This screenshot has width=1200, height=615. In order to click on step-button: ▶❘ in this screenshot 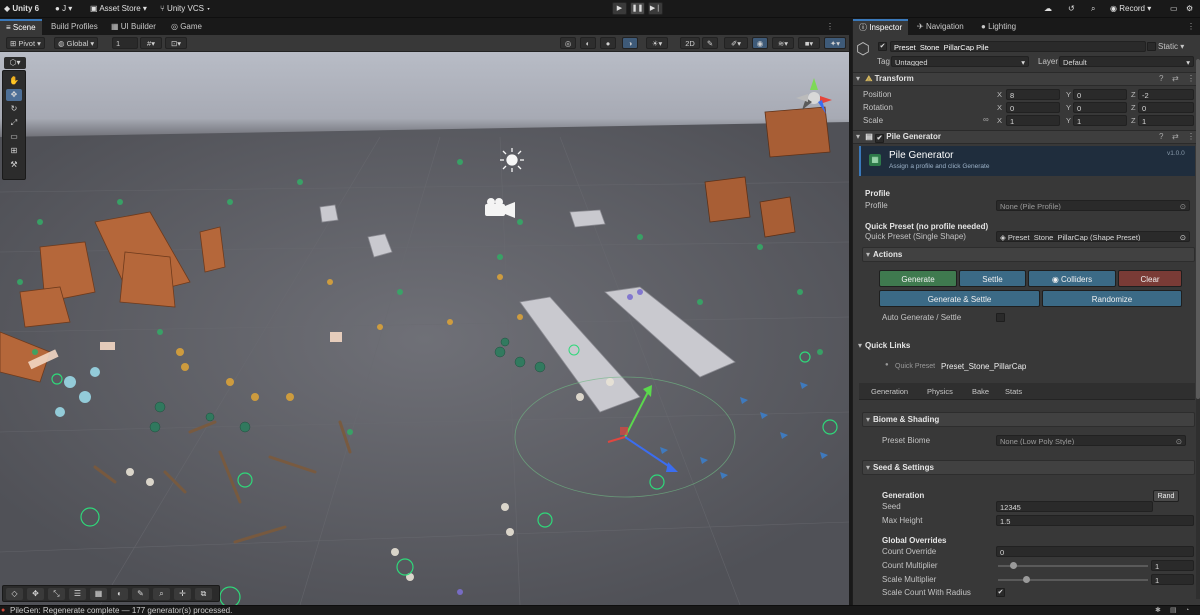, I will do `click(655, 8)`.